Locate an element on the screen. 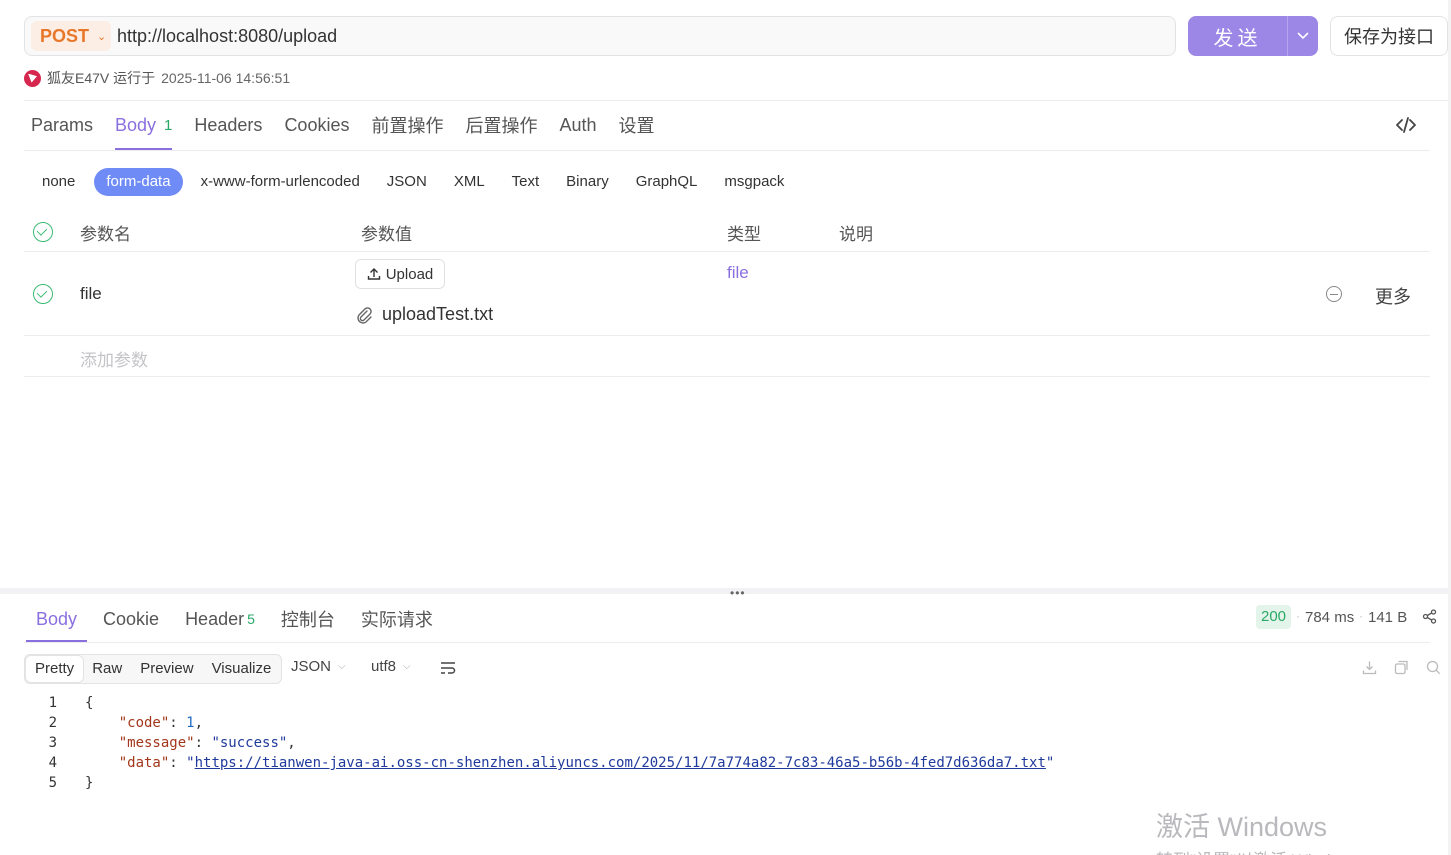 The image size is (1451, 855). tab-label: Auth is located at coordinates (578, 124).